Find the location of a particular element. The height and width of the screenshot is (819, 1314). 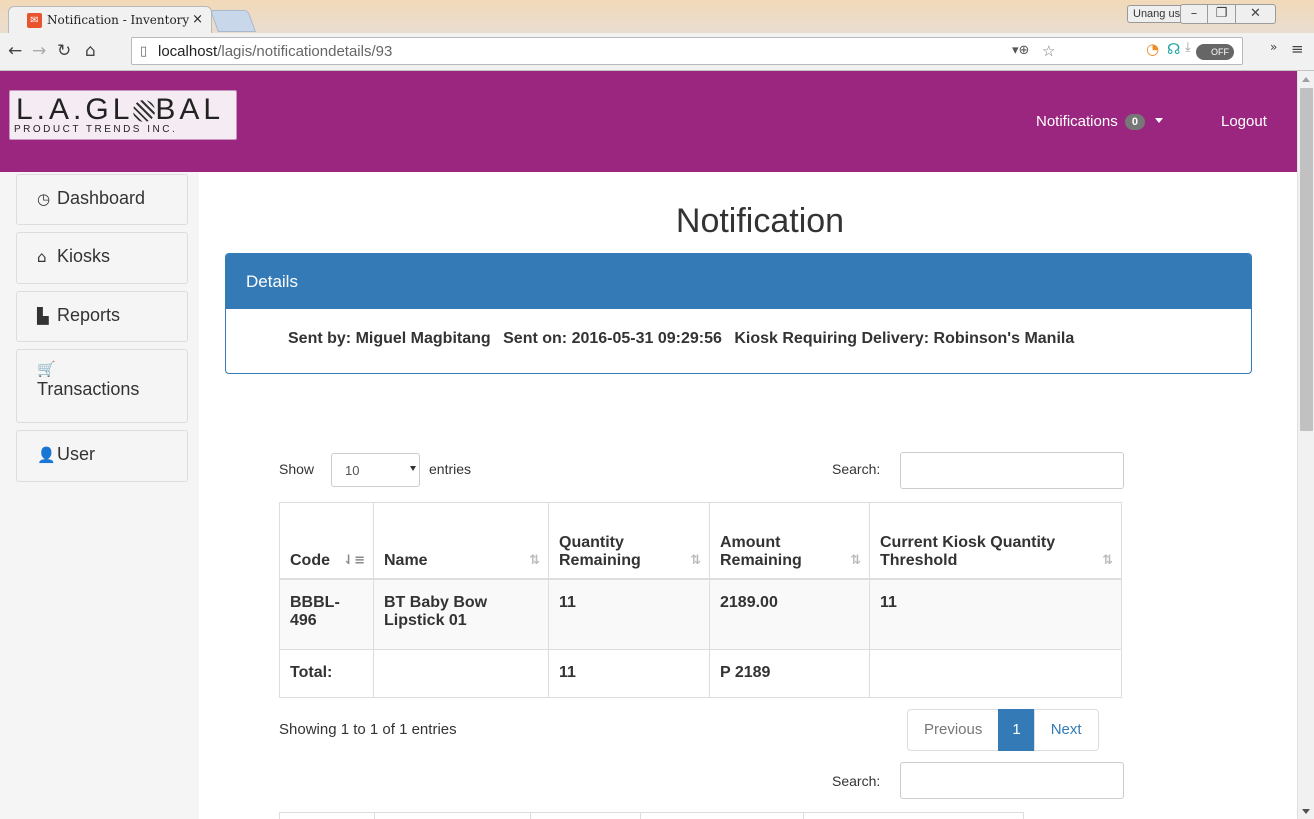

page-1-button: 1 is located at coordinates (1016, 730).